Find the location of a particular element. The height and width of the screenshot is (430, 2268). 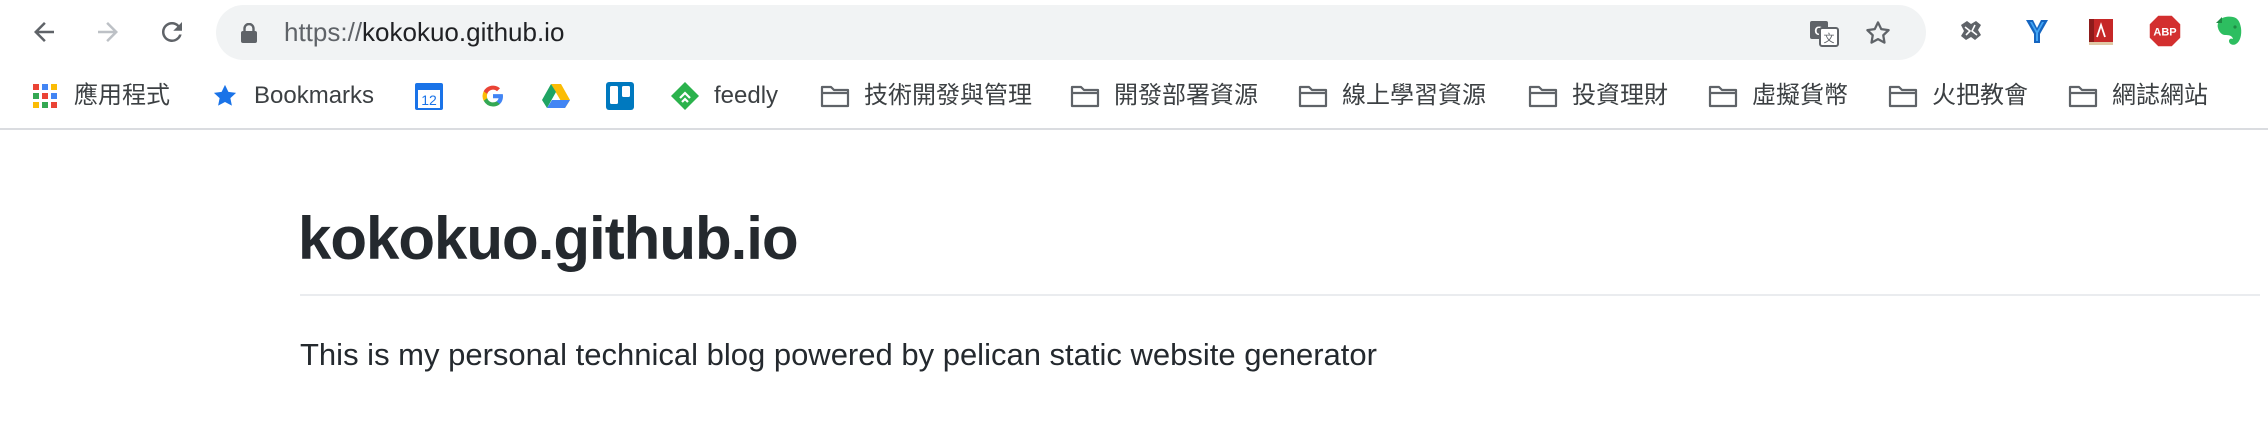

bookmark-trello is located at coordinates (620, 96).